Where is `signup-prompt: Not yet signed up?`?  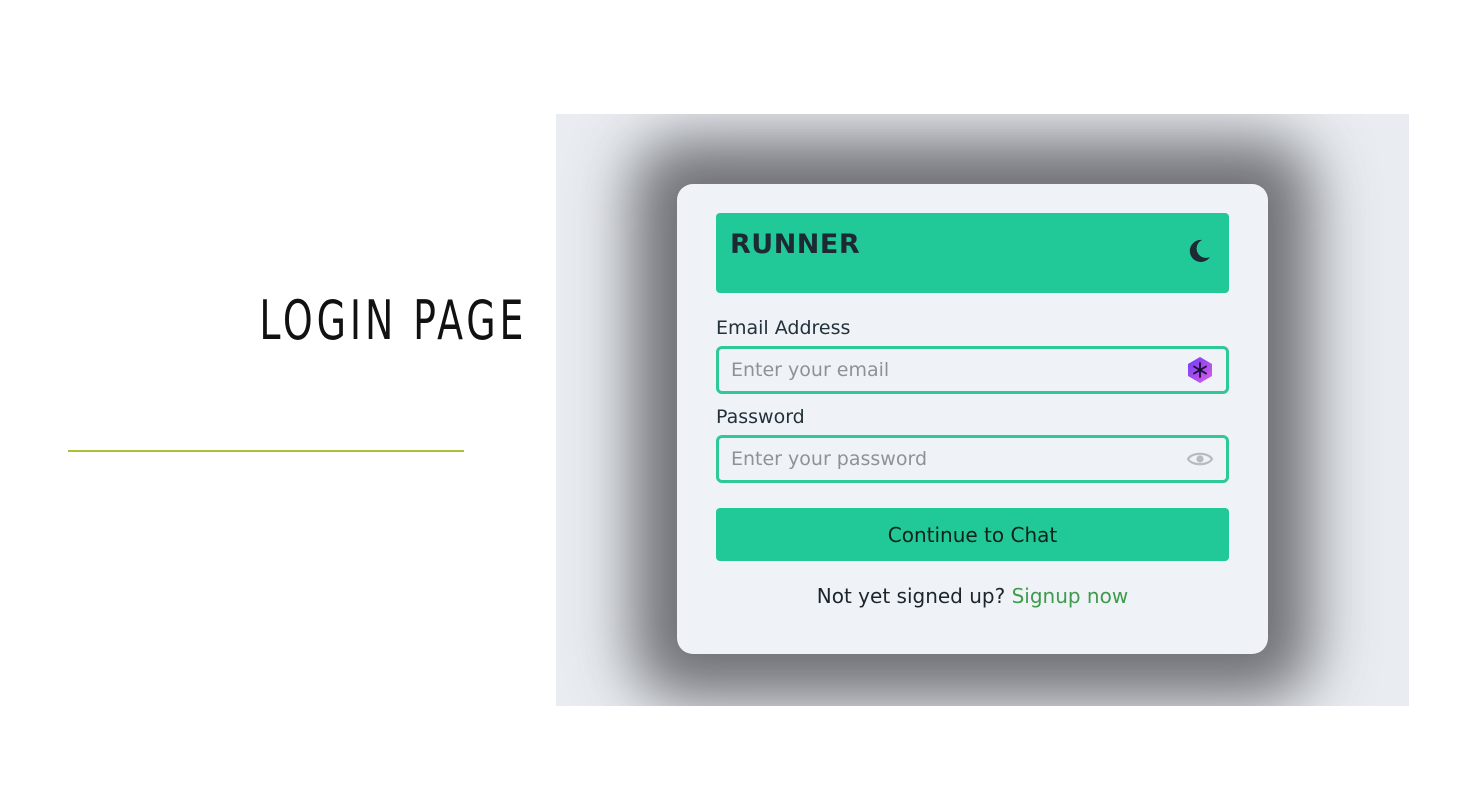 signup-prompt: Not yet signed up? is located at coordinates (911, 596).